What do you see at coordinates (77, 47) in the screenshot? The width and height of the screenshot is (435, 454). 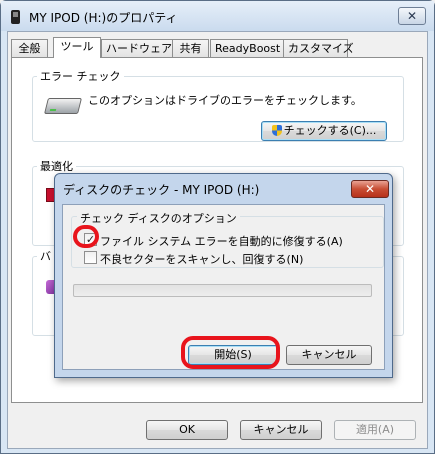 I see `tab-tools: ツール` at bounding box center [77, 47].